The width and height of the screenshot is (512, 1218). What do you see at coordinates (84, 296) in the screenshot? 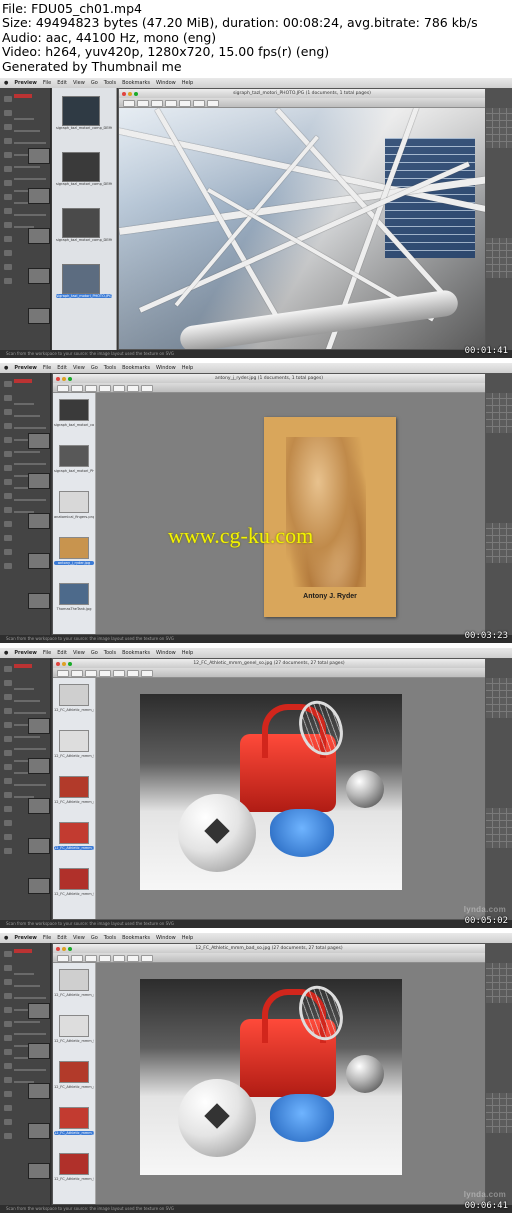
I see `thumbnail-label: sigraph_tazl_motori_PHOTO.JPG` at bounding box center [84, 296].